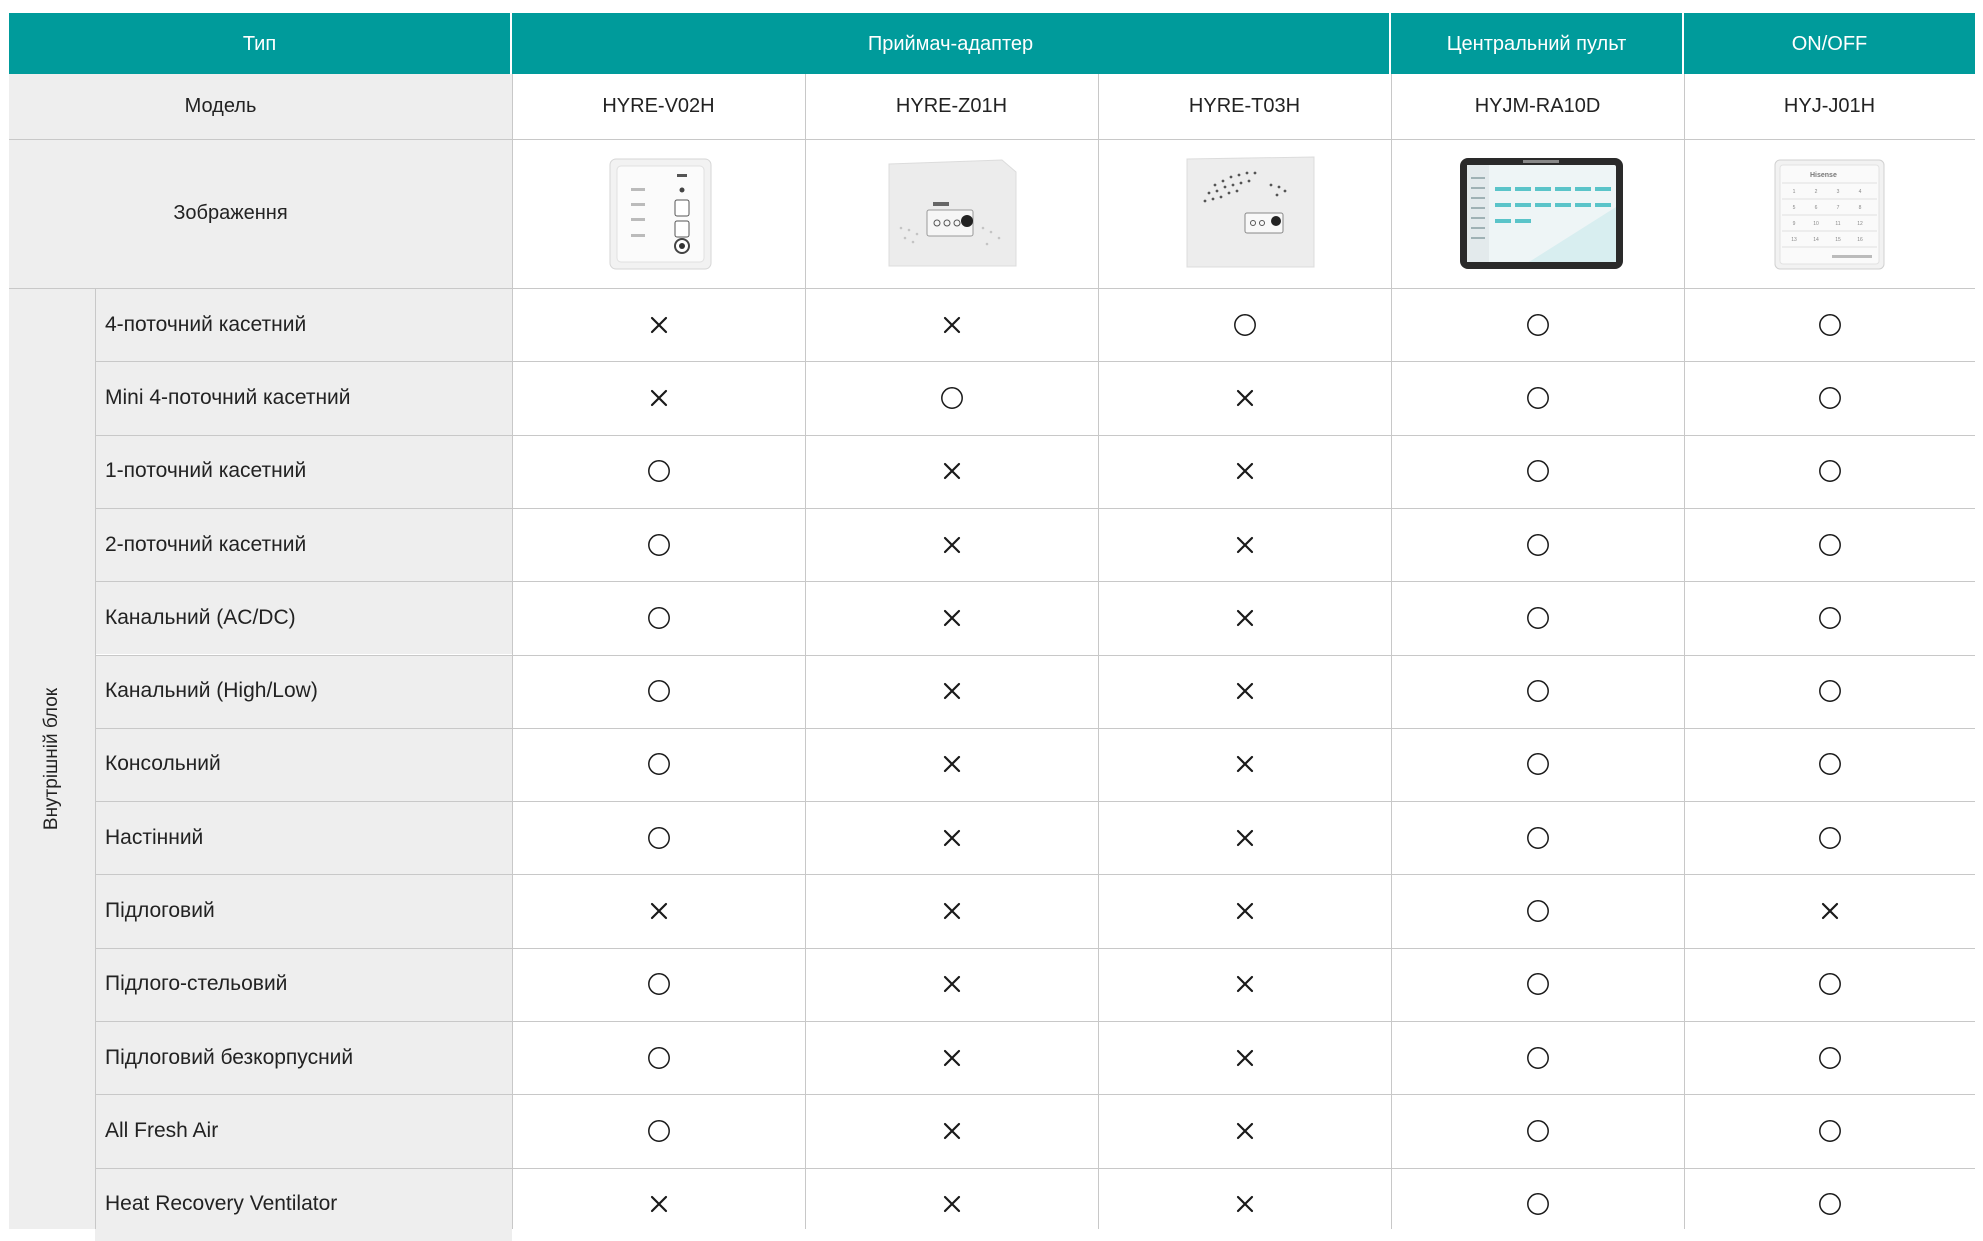 Image resolution: width=1983 pixels, height=1241 pixels. What do you see at coordinates (1829, 214) in the screenshot?
I see `hyj-j01h-keypad-image: Hisense 1234 5678 9 10 11 12 13 14 15 16` at bounding box center [1829, 214].